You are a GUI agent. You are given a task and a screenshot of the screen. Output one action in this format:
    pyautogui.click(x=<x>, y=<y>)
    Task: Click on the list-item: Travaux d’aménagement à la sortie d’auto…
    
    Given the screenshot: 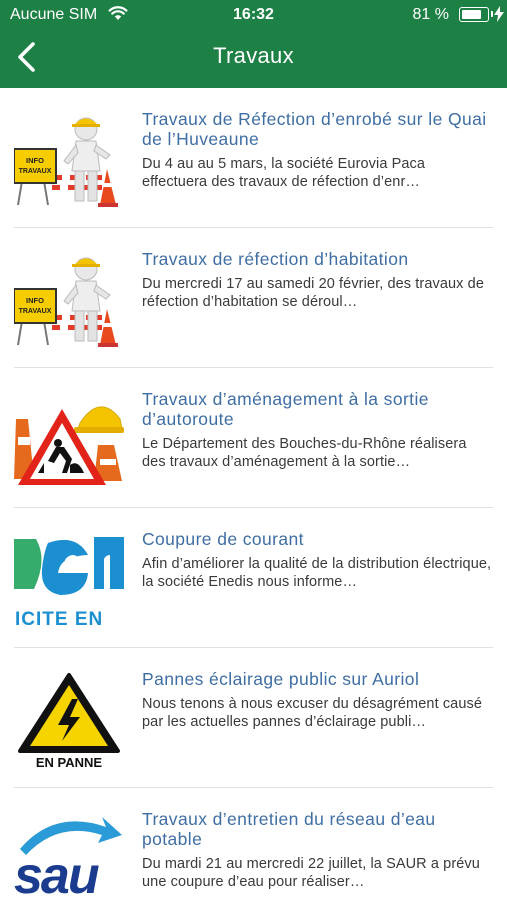 What is the action you would take?
    pyautogui.click(x=253, y=438)
    